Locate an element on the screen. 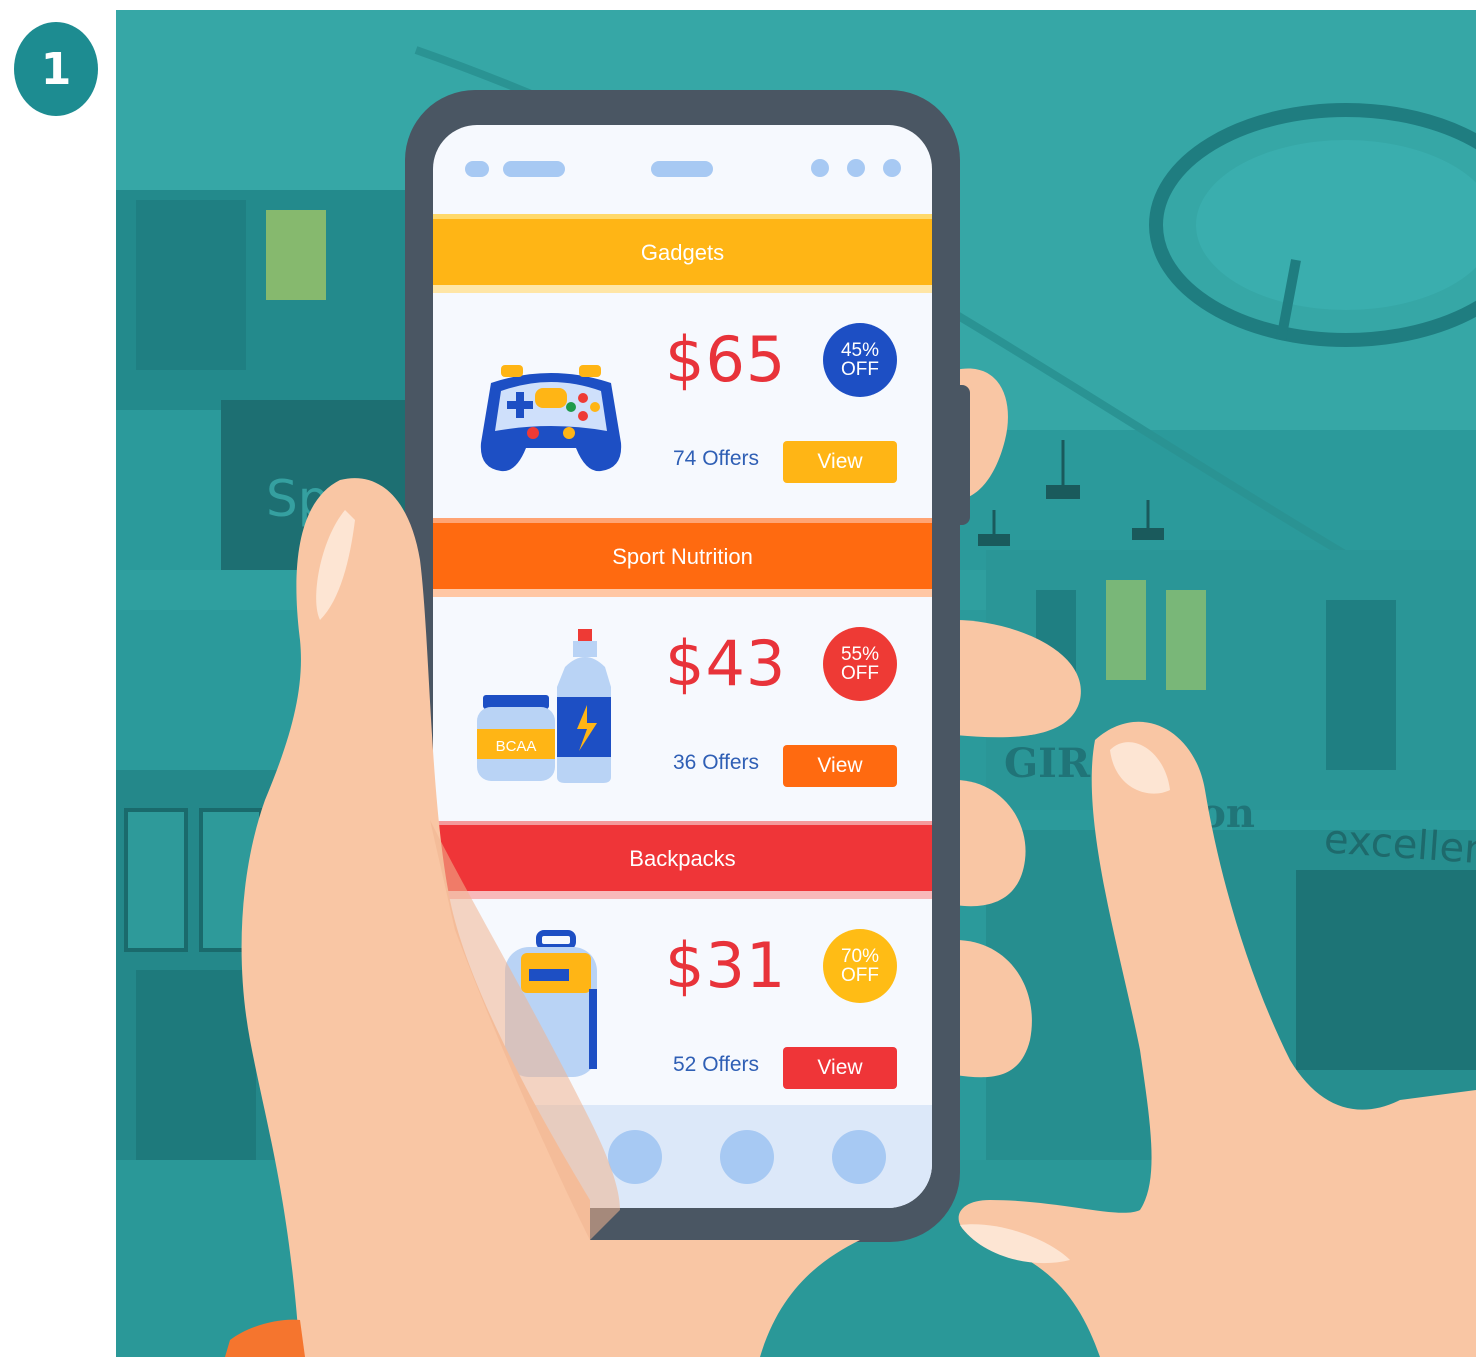 The height and width of the screenshot is (1357, 1476). status-bar is located at coordinates (682, 170).